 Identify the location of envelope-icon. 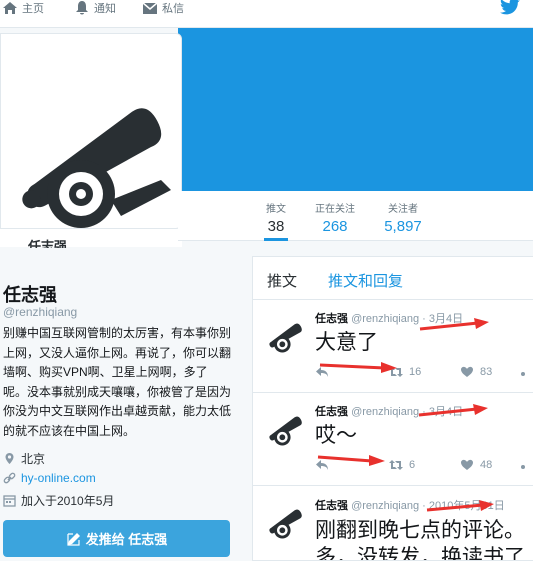
(150, 8).